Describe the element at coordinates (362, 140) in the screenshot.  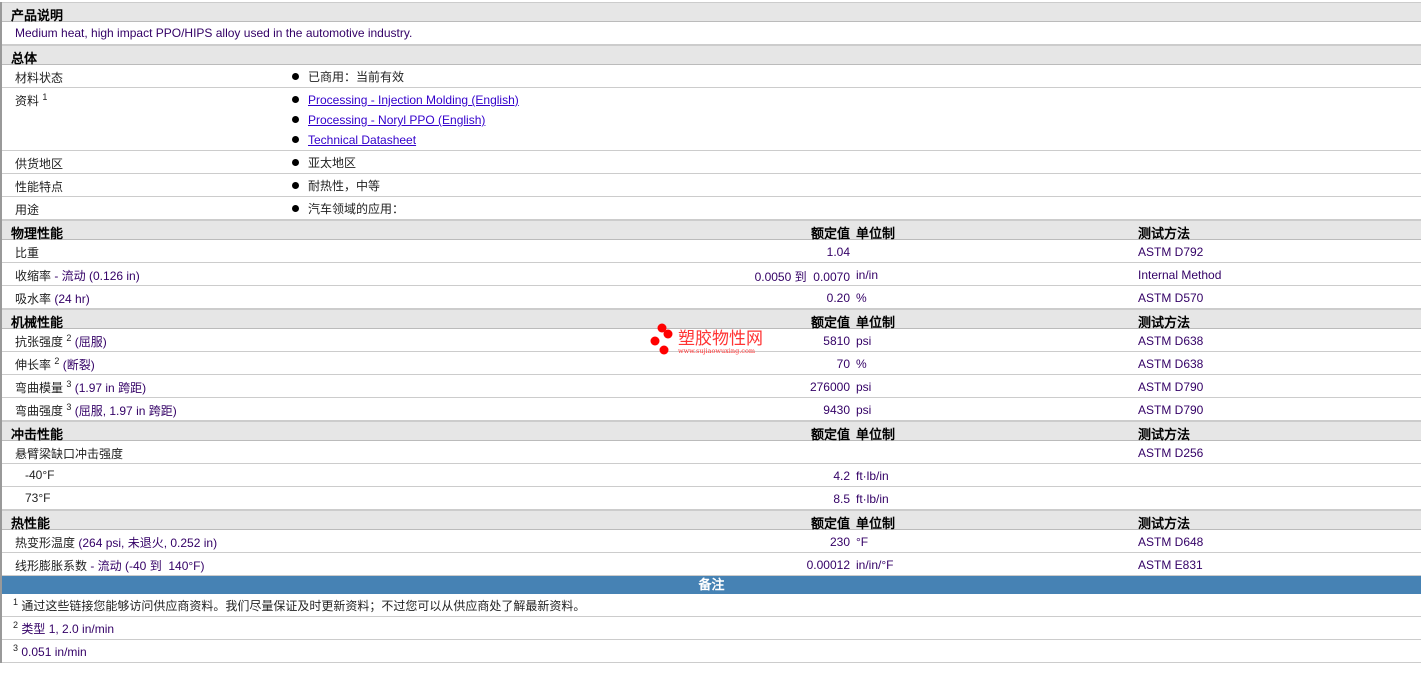
I see `datasheet-link: Technical Datasheet` at that location.